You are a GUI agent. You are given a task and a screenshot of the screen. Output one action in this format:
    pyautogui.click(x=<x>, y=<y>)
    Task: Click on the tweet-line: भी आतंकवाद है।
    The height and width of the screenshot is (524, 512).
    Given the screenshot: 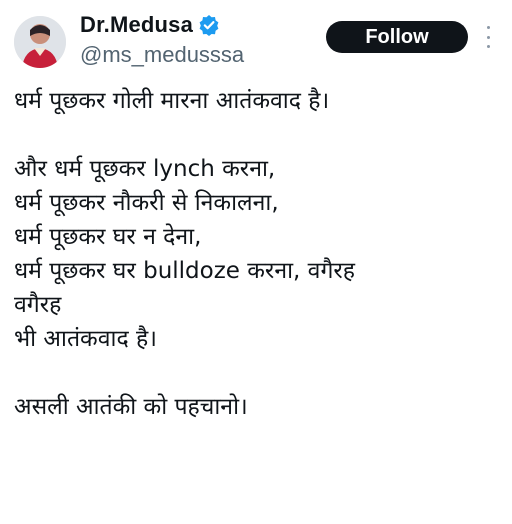 What is the action you would take?
    pyautogui.click(x=85, y=339)
    